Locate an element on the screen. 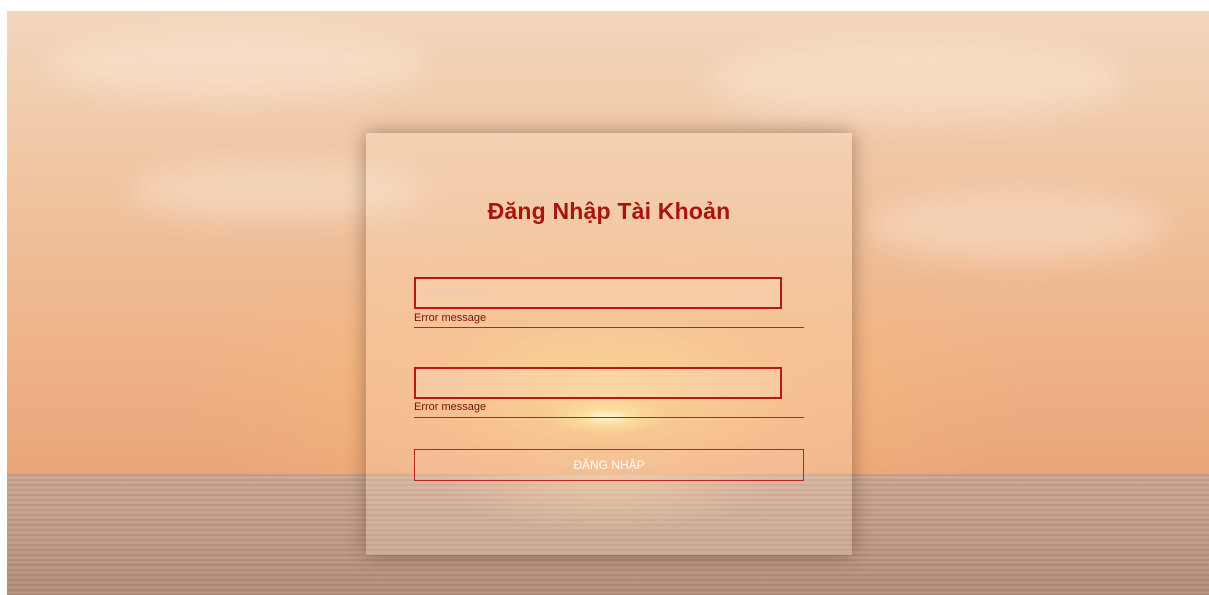 The height and width of the screenshot is (595, 1209). password-field-box is located at coordinates (598, 383).